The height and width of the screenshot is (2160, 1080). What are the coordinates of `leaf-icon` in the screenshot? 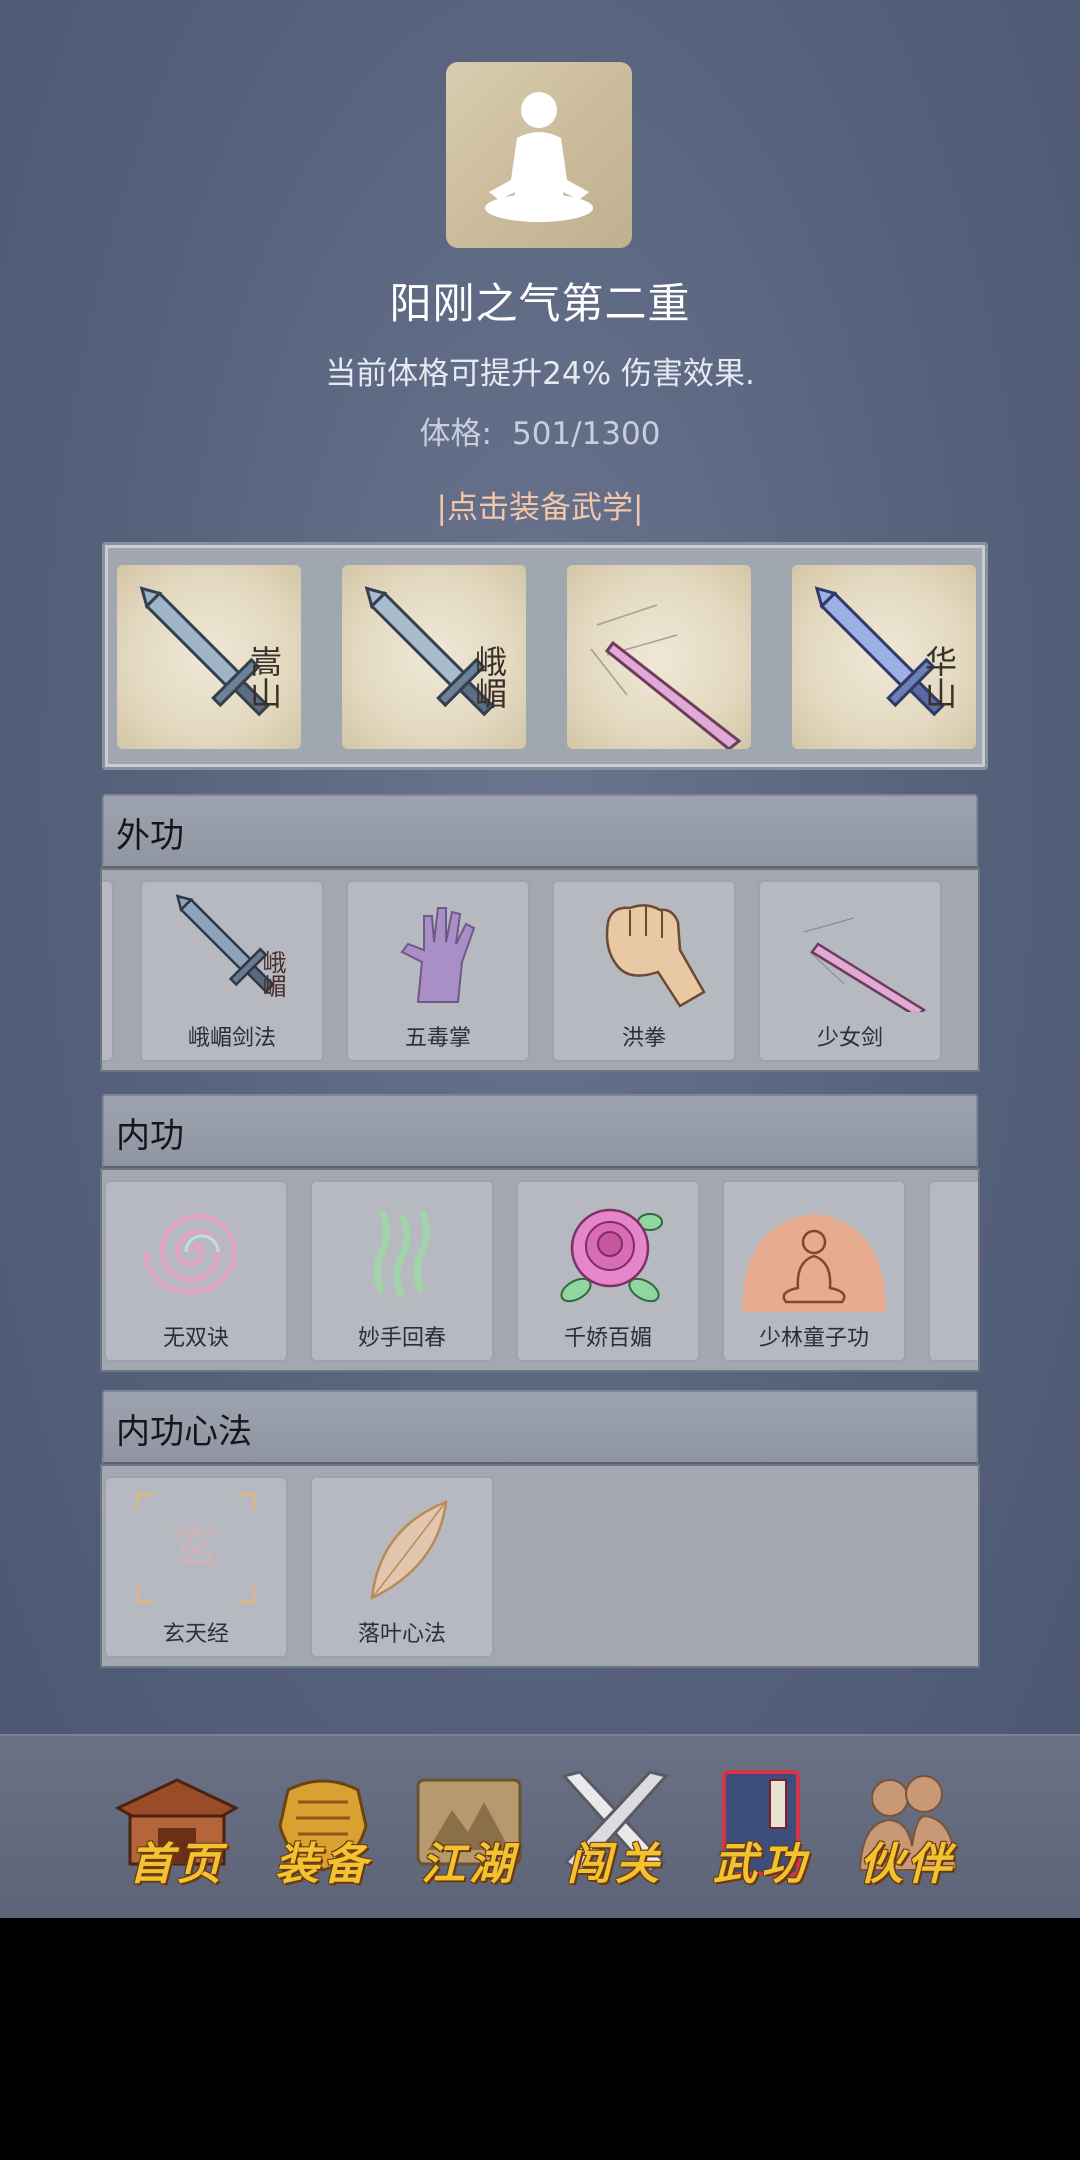 It's located at (409, 1550).